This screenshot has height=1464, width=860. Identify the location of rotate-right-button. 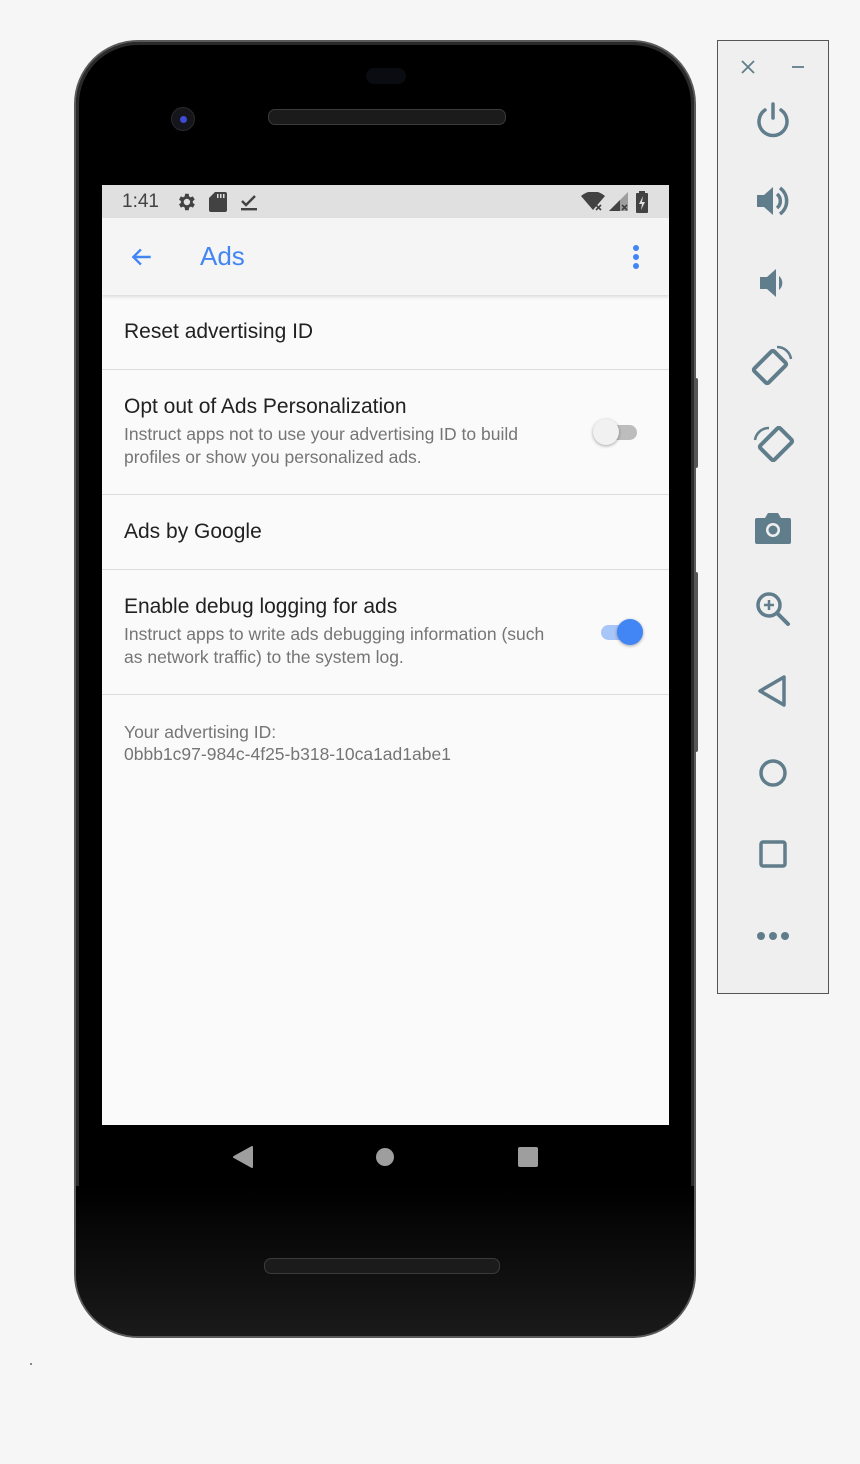
(773, 446).